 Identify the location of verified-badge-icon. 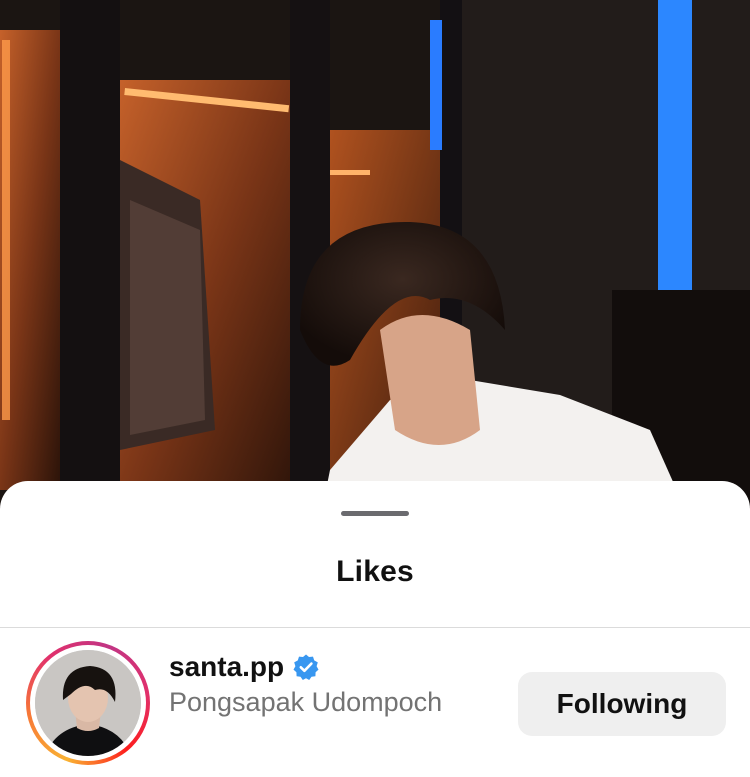
(306, 667).